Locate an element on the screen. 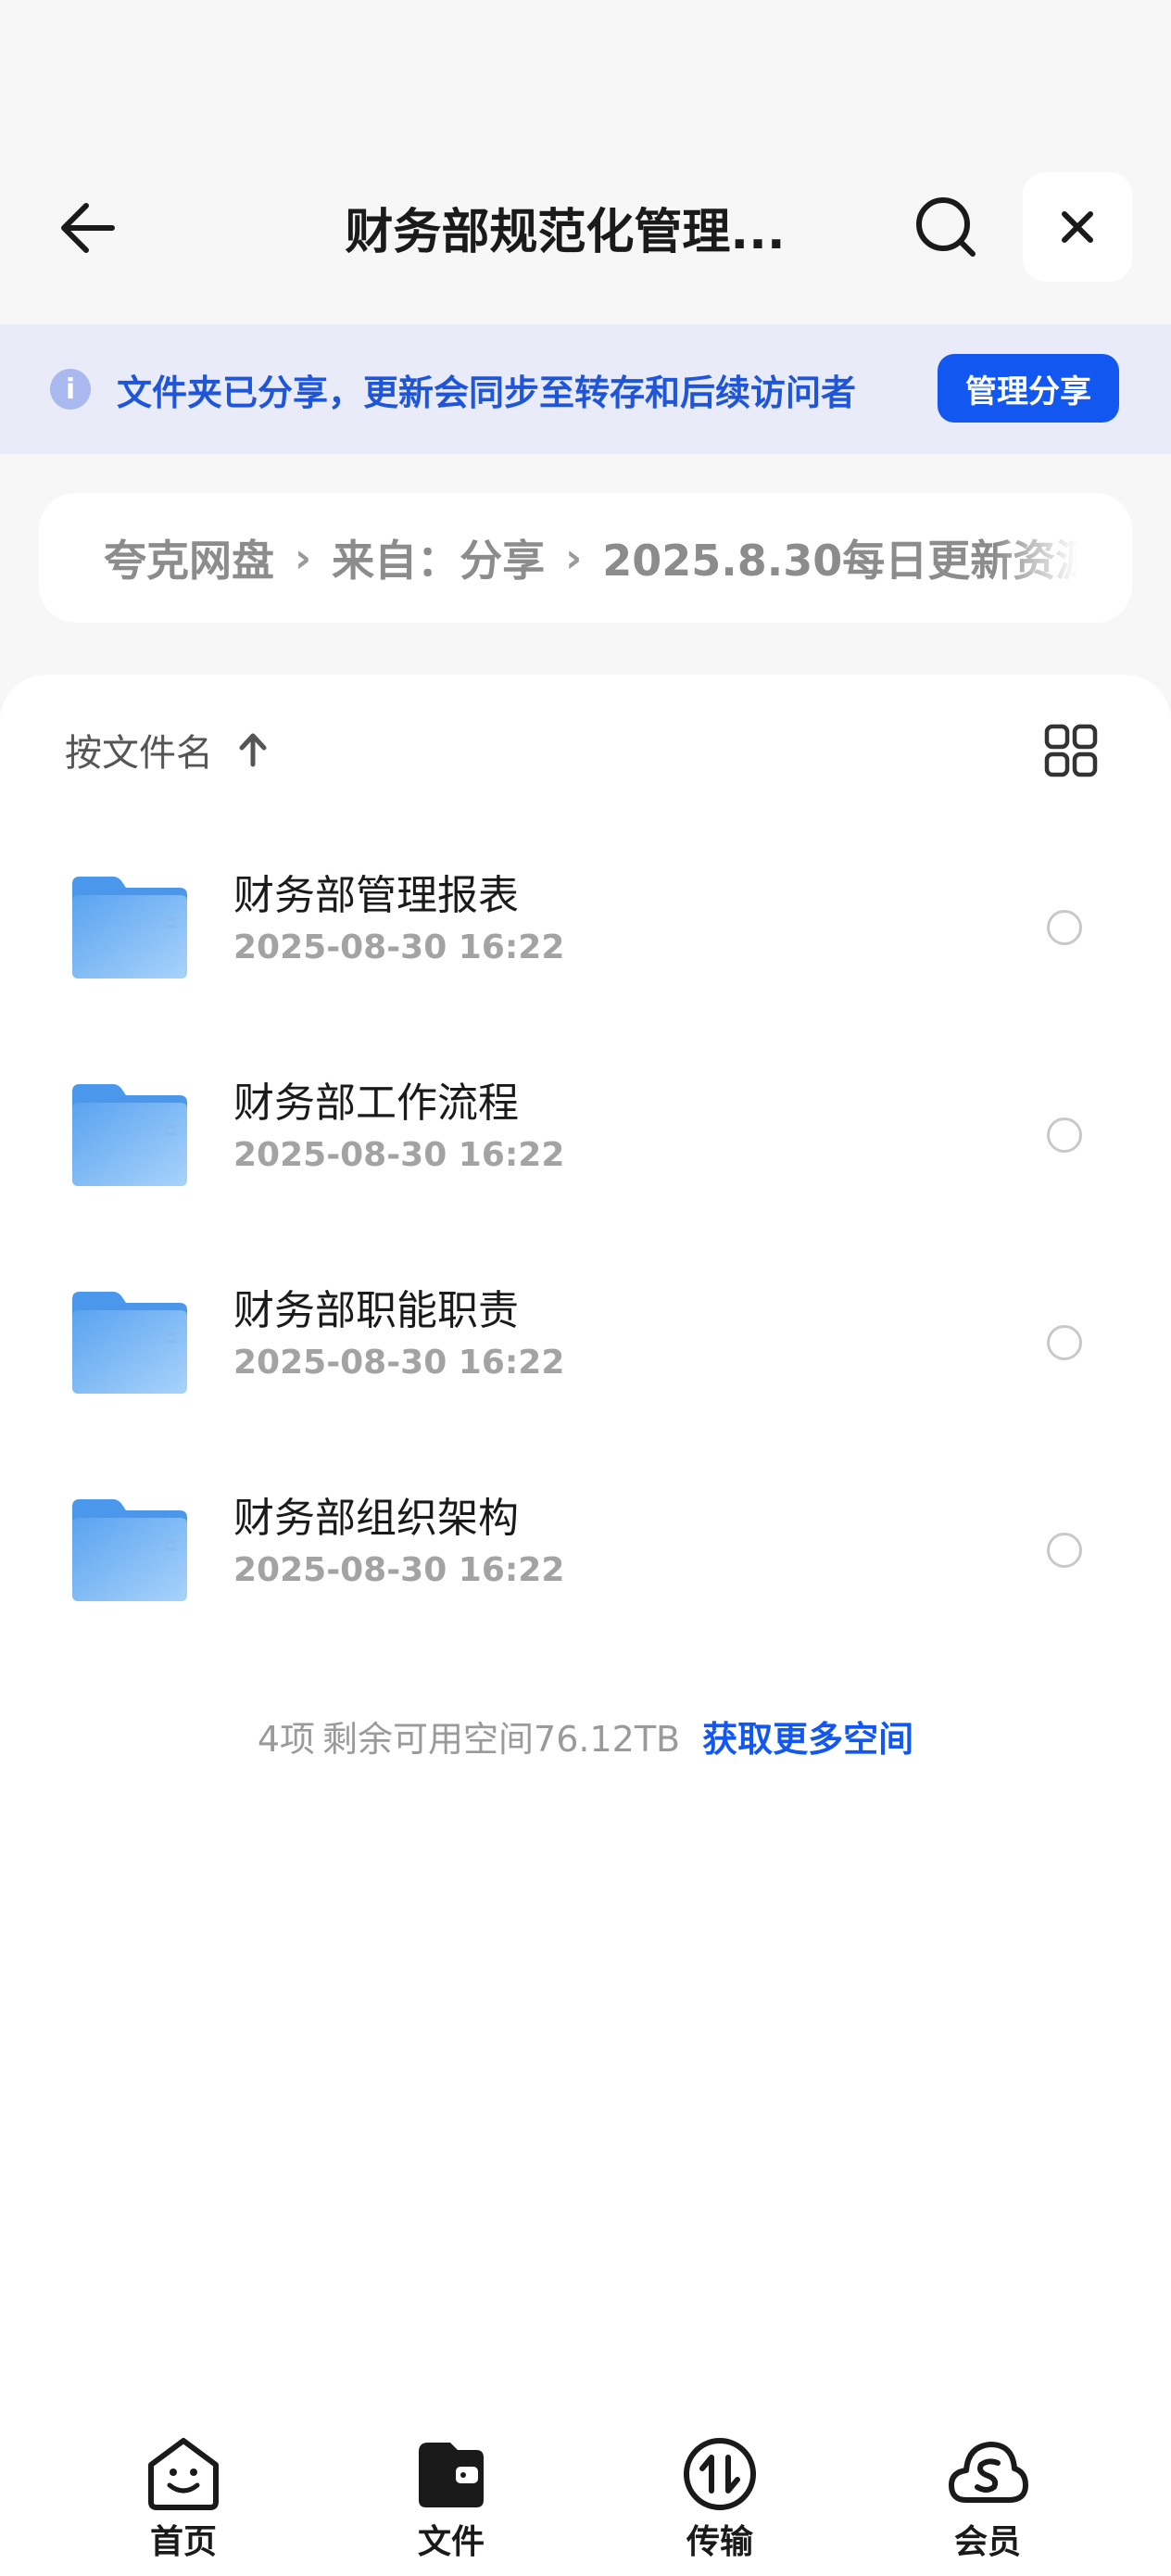 The width and height of the screenshot is (1171, 2576). breadcrumb-item-share: 来自：分享 is located at coordinates (439, 557).